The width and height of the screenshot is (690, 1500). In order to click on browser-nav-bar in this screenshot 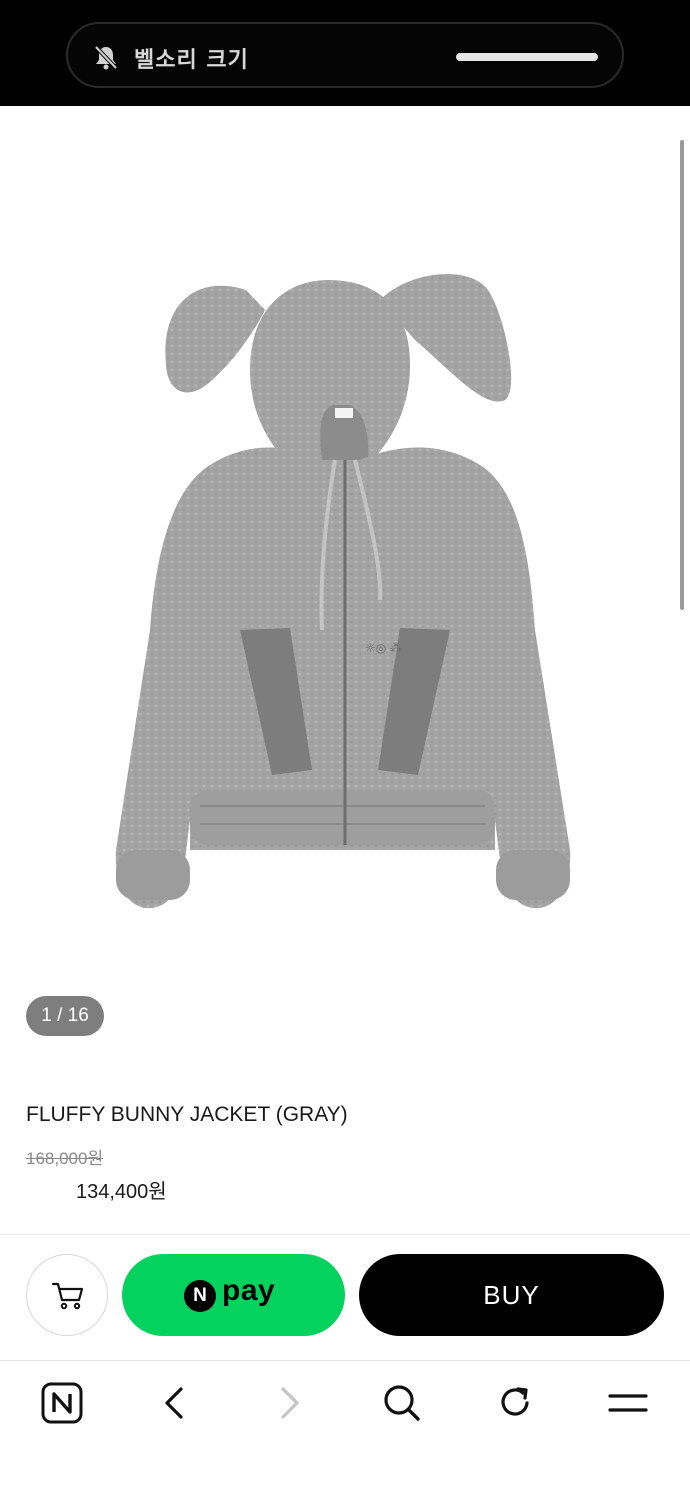, I will do `click(345, 1430)`.